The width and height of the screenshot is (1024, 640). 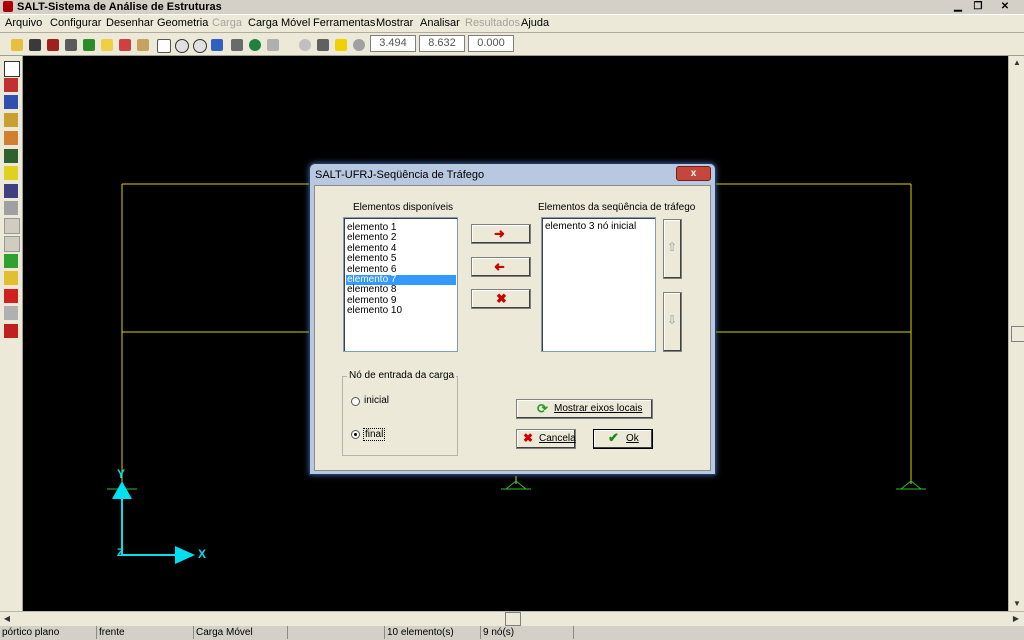 What do you see at coordinates (402, 375) in the screenshot?
I see `load-entry-node-label: Nó de entrada da carga` at bounding box center [402, 375].